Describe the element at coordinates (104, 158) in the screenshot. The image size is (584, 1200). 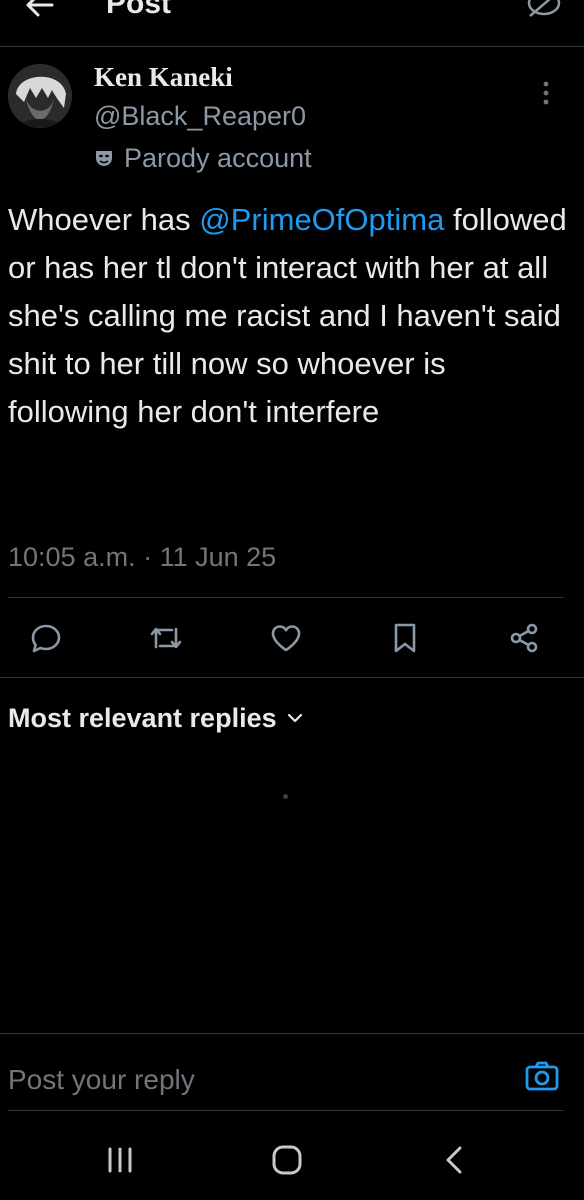
I see `mask-icon` at that location.